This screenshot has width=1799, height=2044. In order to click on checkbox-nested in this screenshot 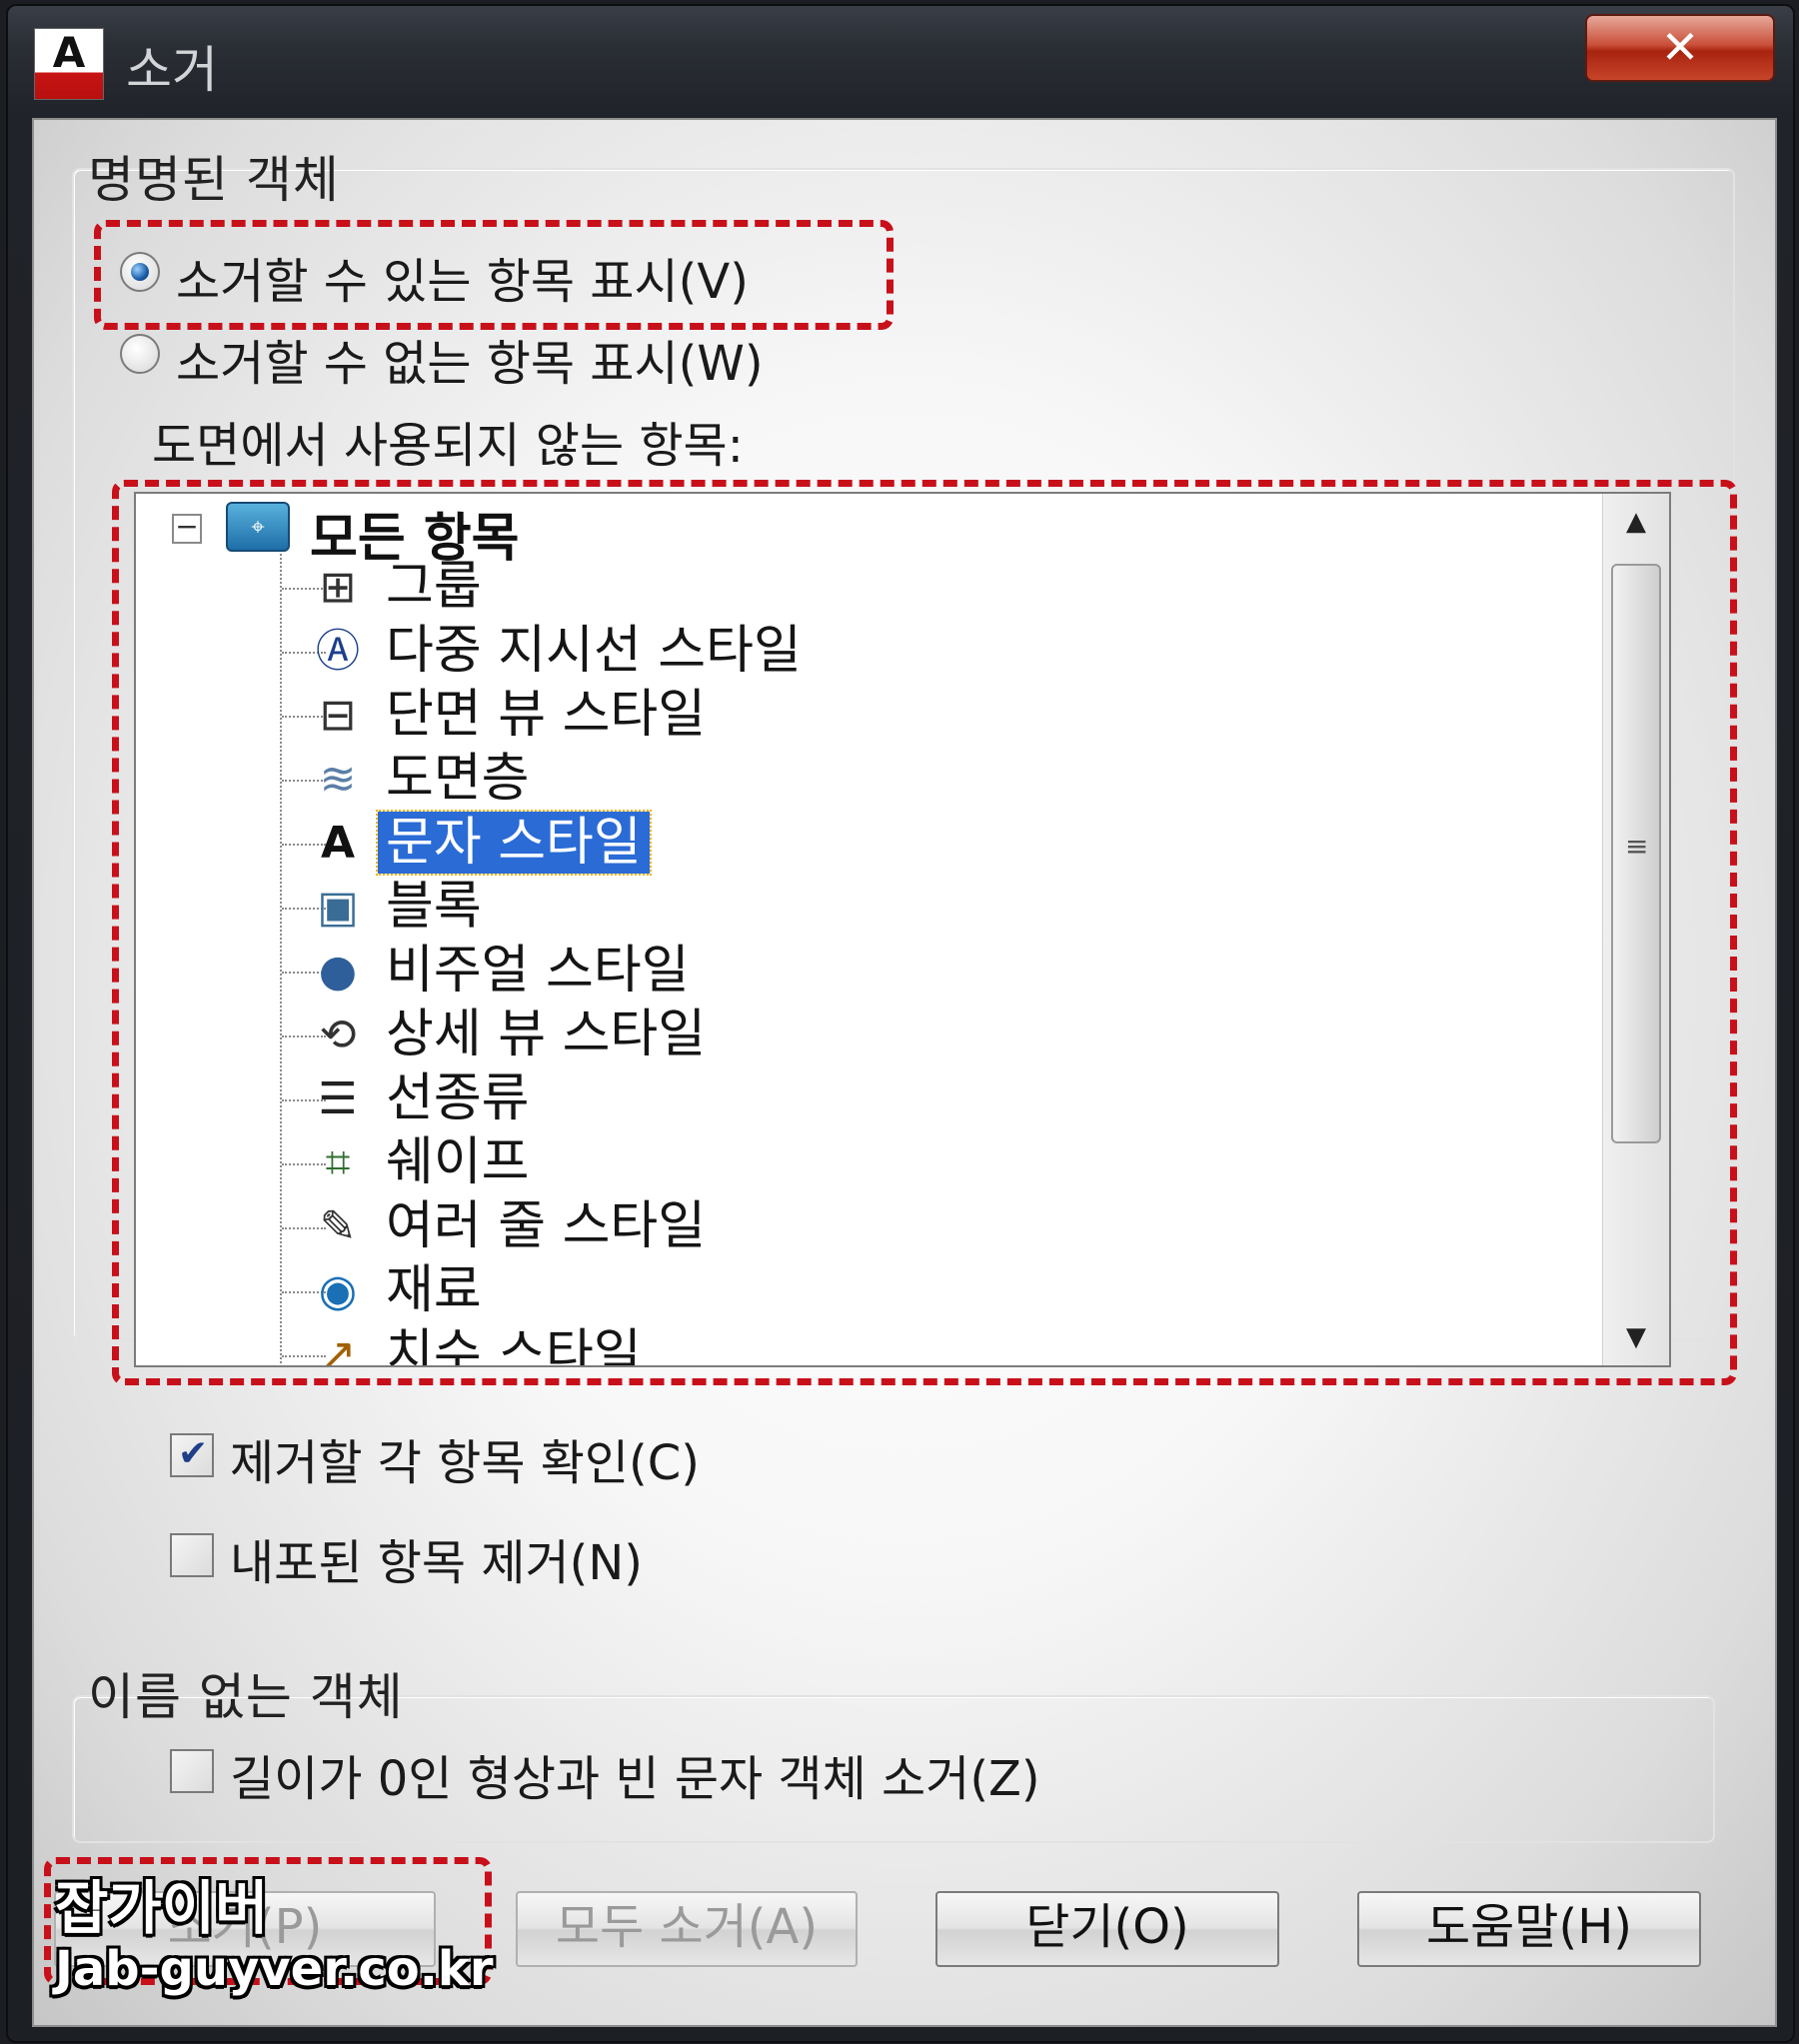, I will do `click(192, 1555)`.